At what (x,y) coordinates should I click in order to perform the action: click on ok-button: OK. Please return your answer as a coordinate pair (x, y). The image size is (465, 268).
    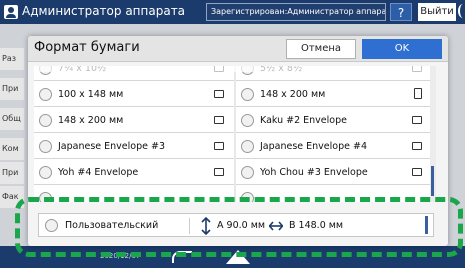
    Looking at the image, I should click on (402, 49).